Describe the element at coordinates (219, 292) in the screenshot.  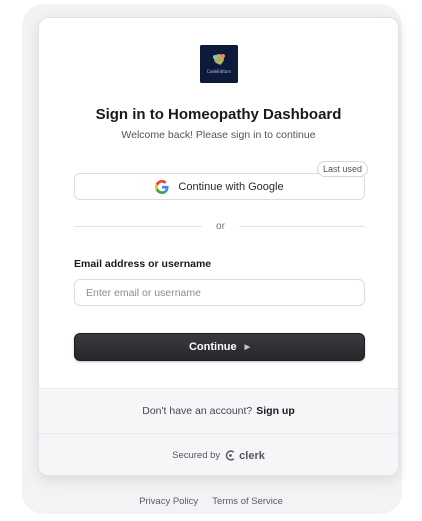
I see `email-field` at that location.